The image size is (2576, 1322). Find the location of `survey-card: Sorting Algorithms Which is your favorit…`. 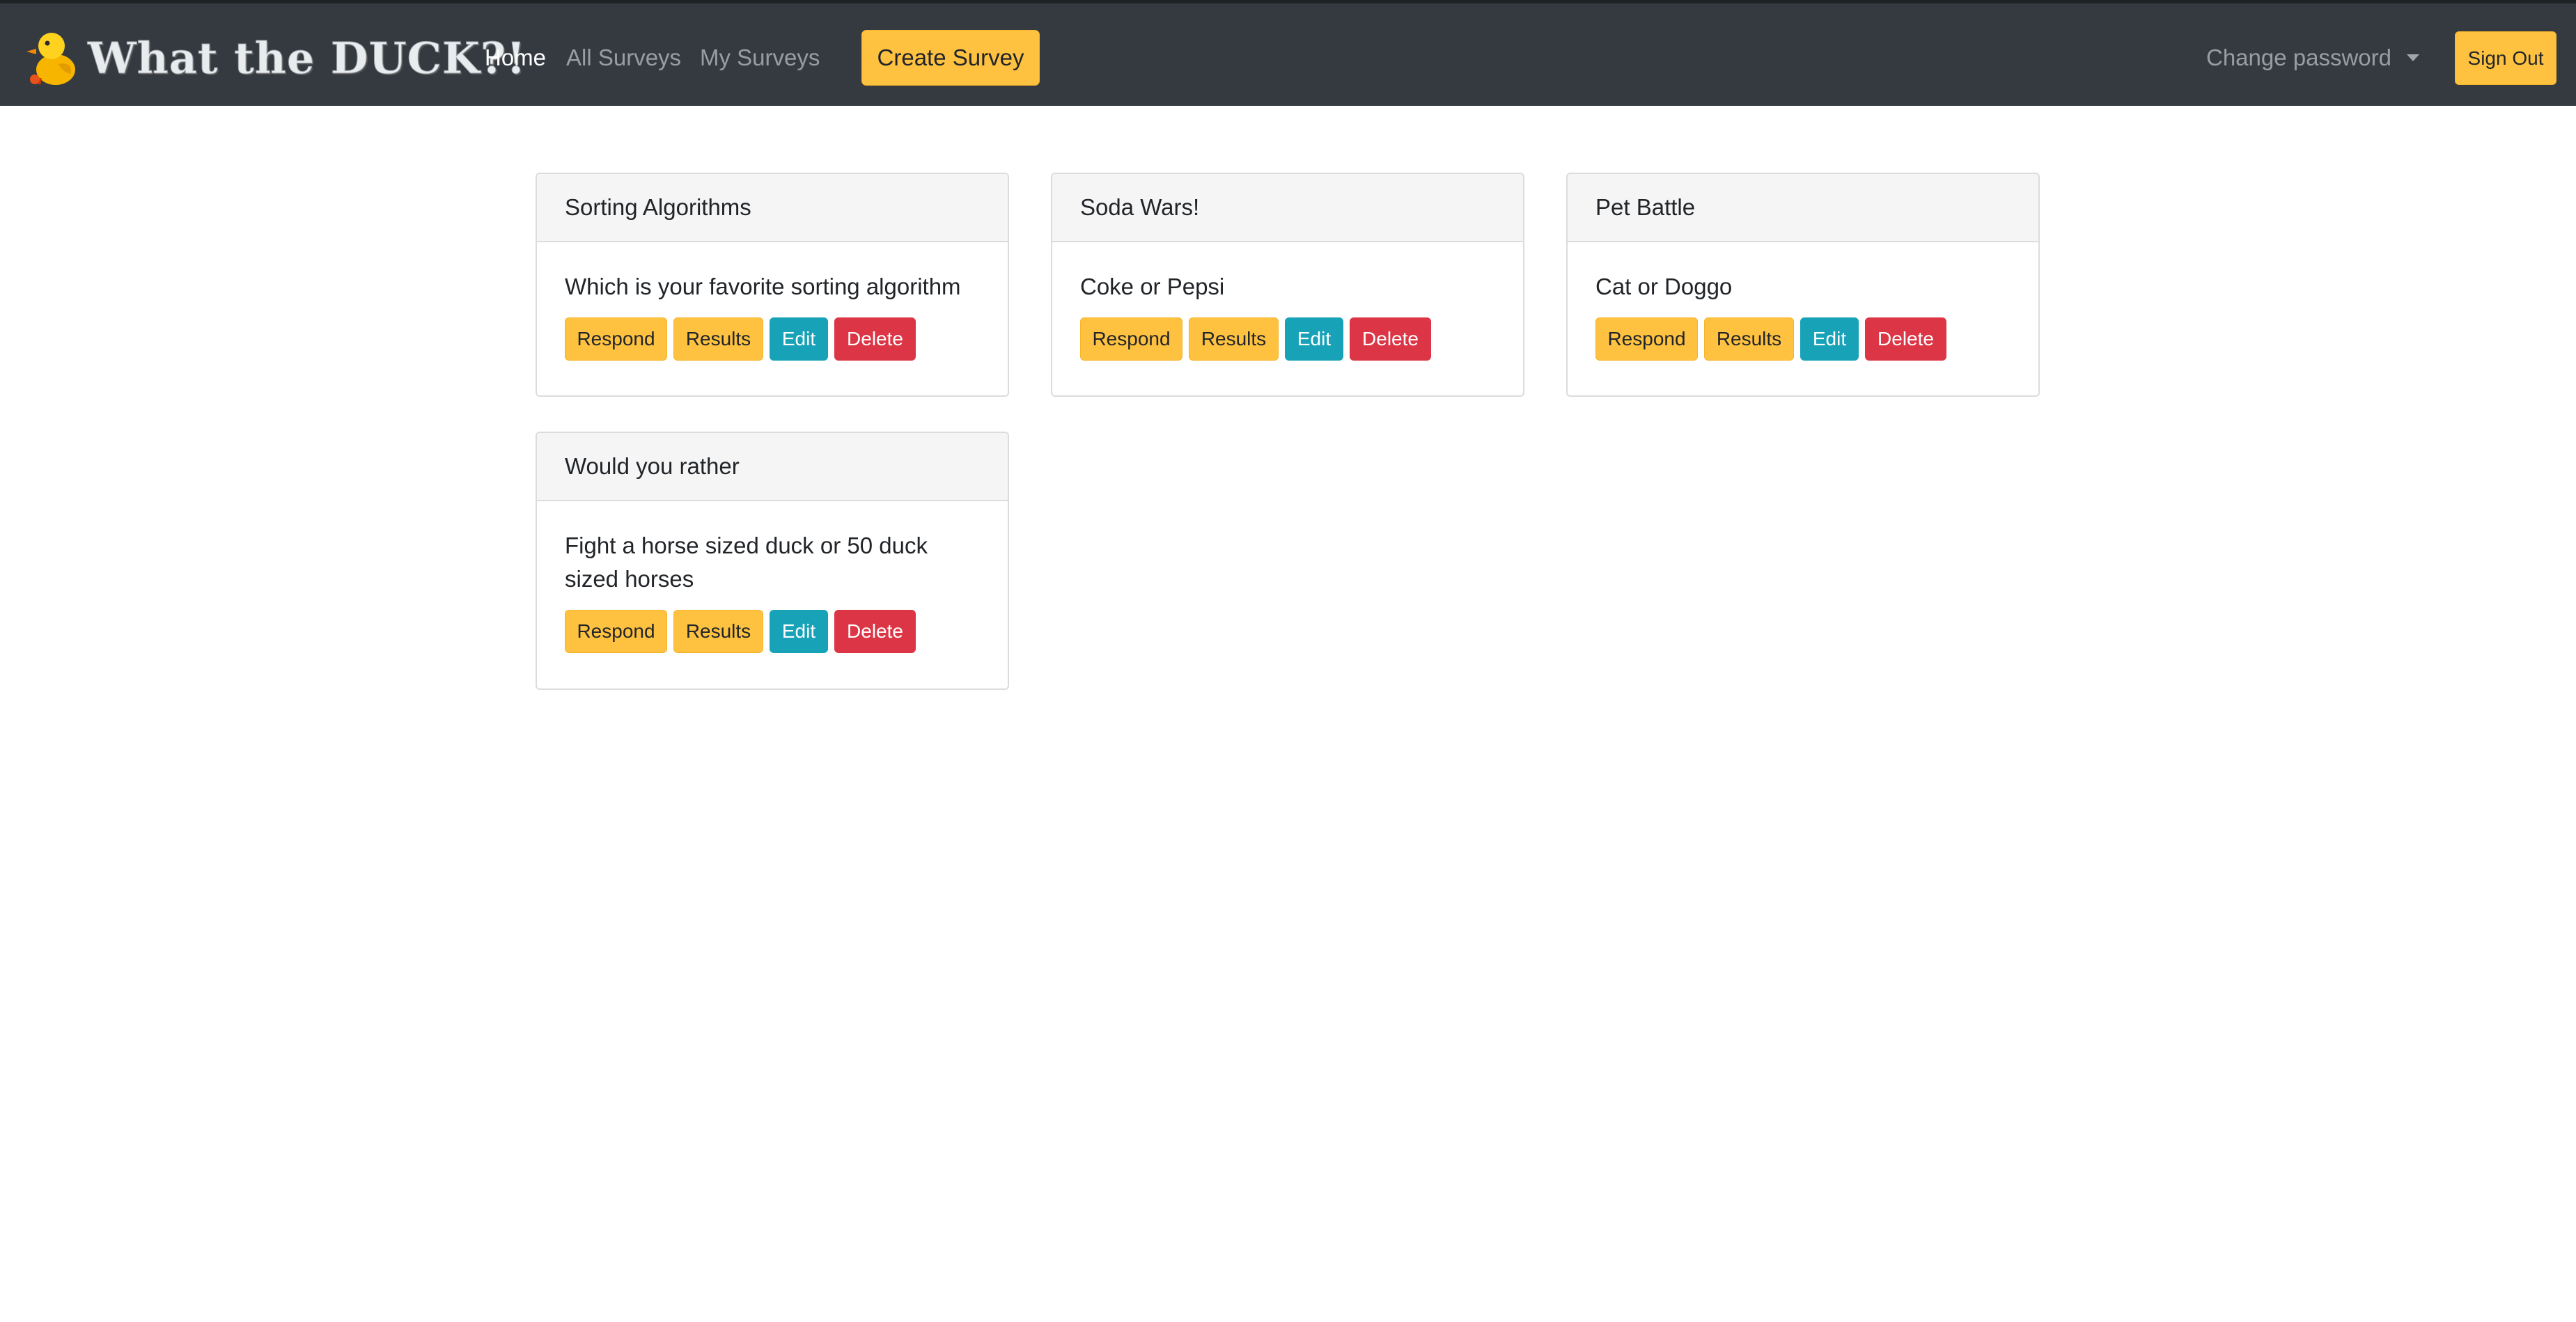

survey-card: Sorting Algorithms Which is your favorit… is located at coordinates (772, 285).